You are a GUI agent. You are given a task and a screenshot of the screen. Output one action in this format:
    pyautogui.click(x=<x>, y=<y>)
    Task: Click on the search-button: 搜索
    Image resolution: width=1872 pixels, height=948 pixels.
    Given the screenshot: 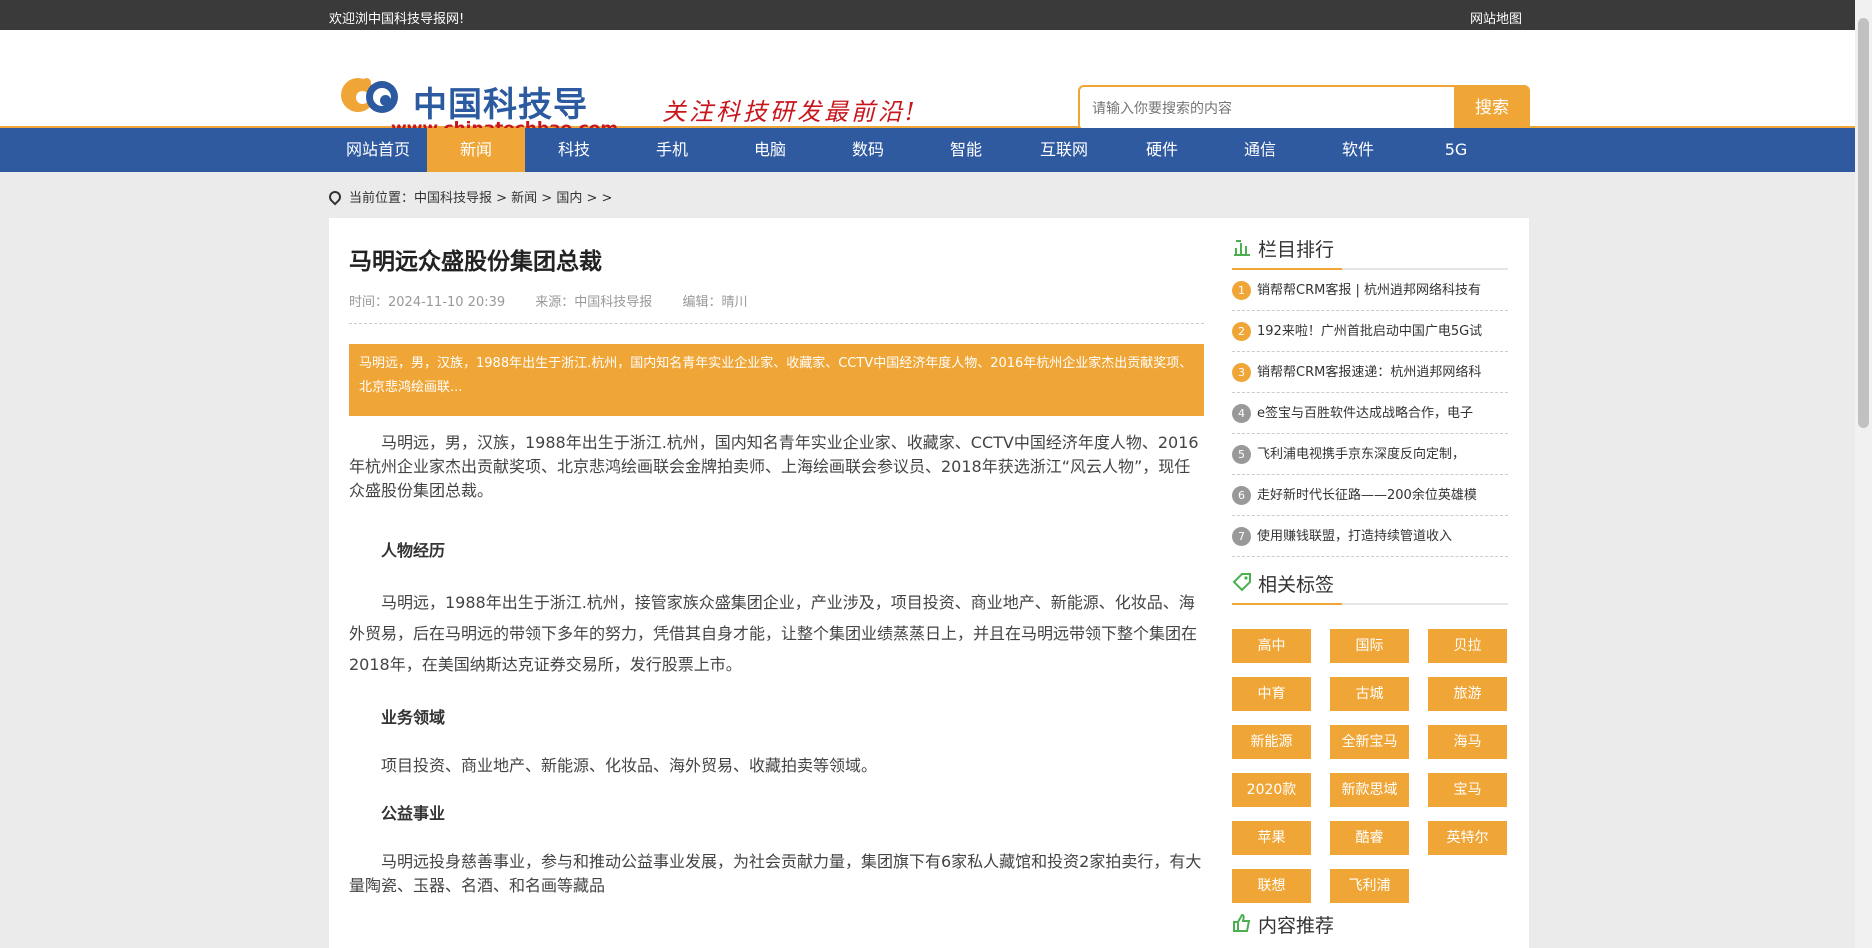 What is the action you would take?
    pyautogui.click(x=1492, y=108)
    